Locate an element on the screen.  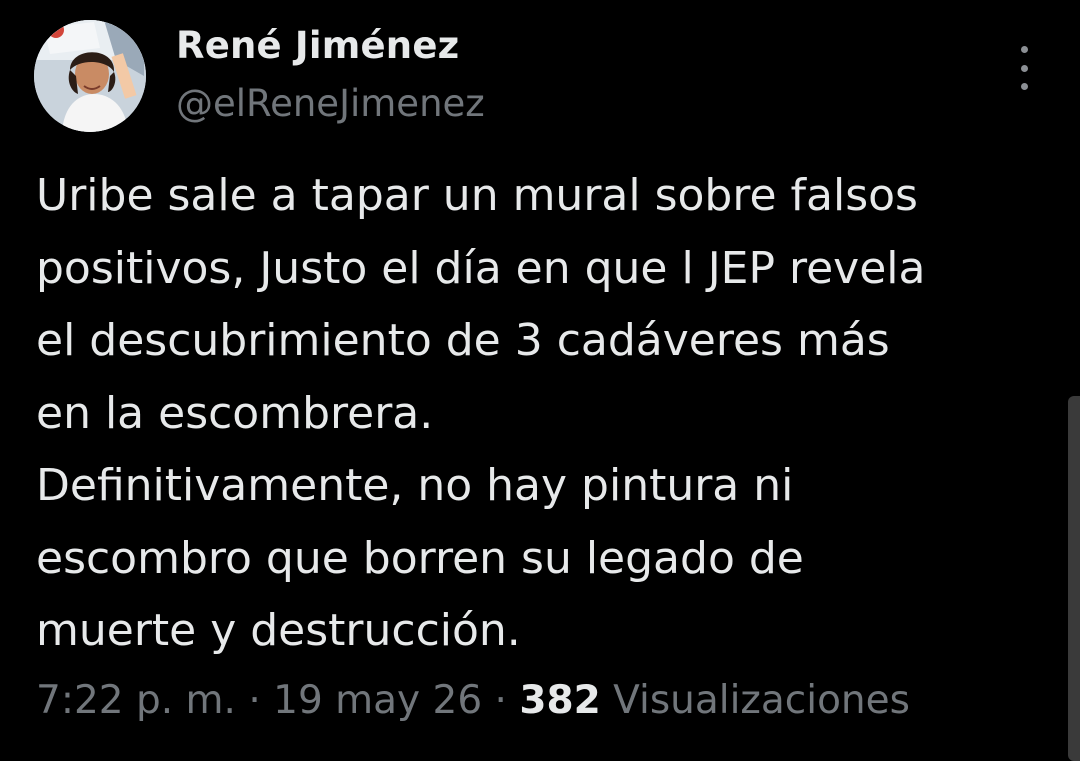
tweet-text-line: en la escombrera. is located at coordinates (235, 413).